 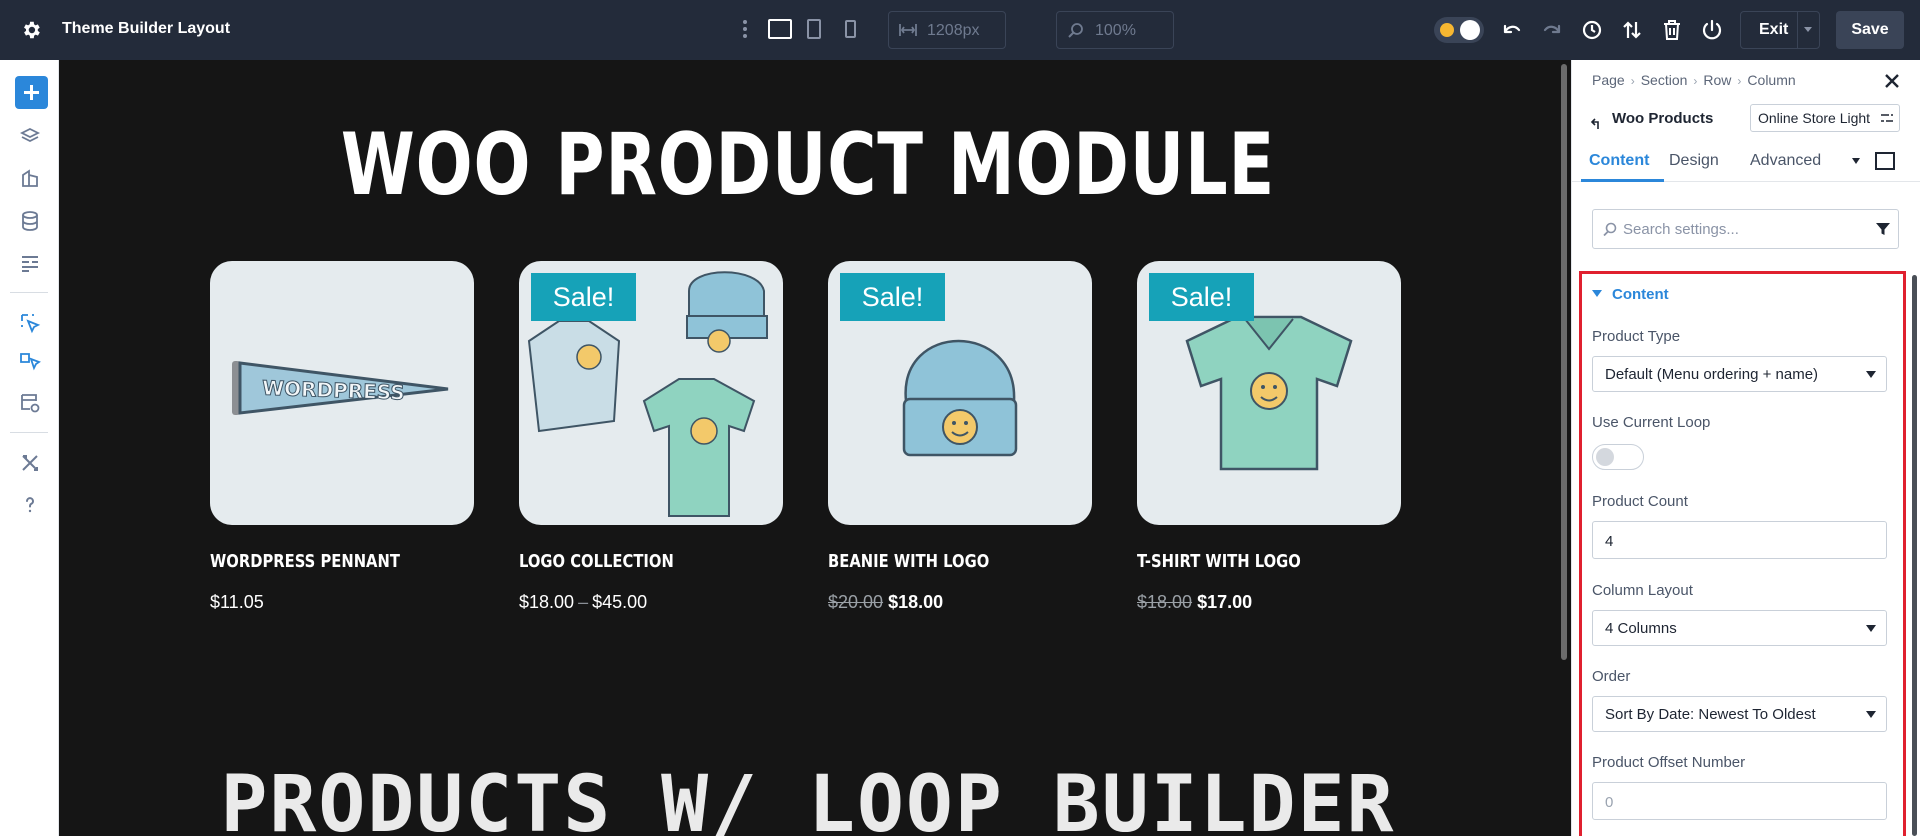 I want to click on chevron-right-icon: ›, so click(x=1695, y=81).